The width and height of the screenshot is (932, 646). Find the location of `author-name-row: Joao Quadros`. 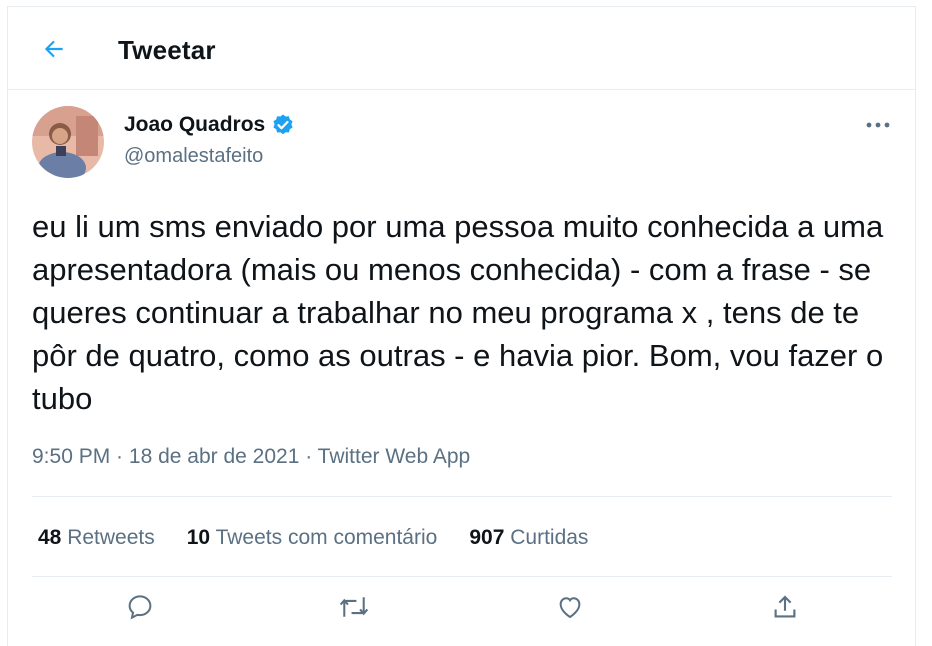

author-name-row: Joao Quadros is located at coordinates (209, 125).